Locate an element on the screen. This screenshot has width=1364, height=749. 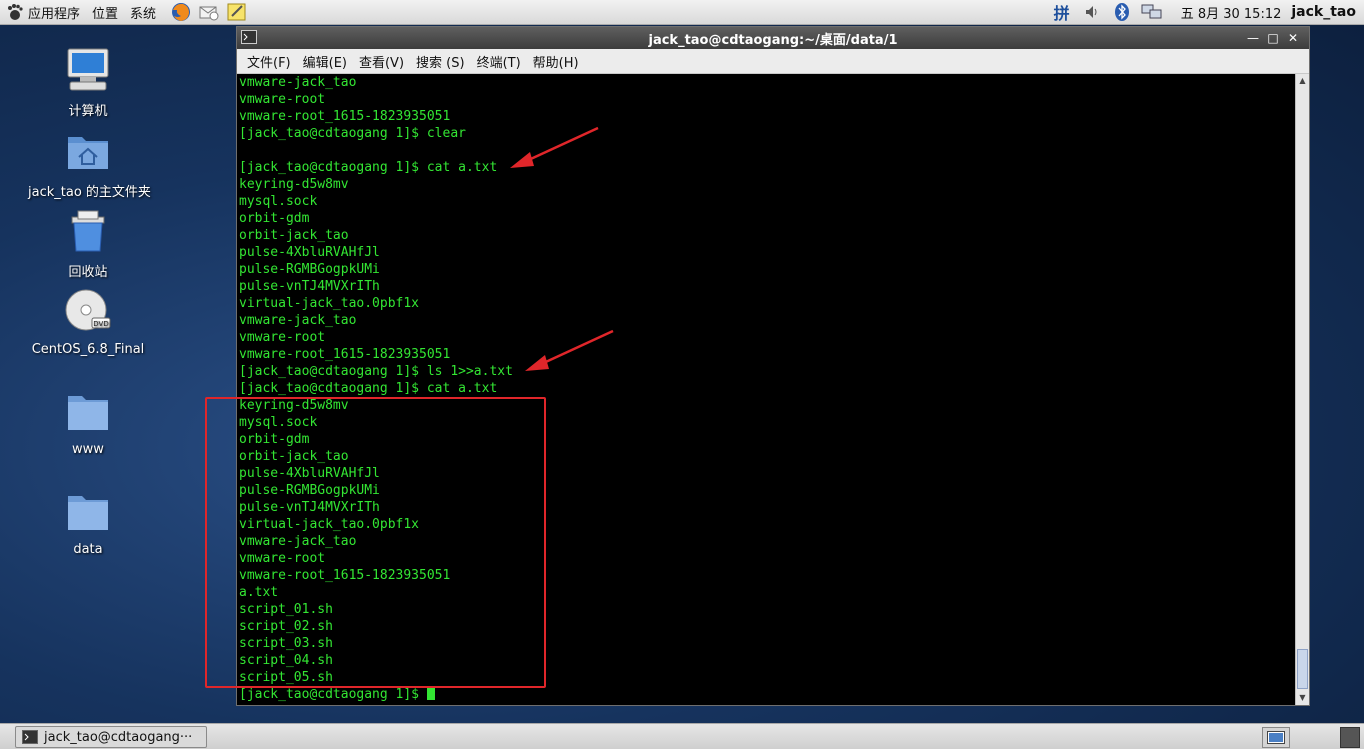
terminal-line: [jack_tao@cdtaogang 1]$ clear is located at coordinates (352, 133).